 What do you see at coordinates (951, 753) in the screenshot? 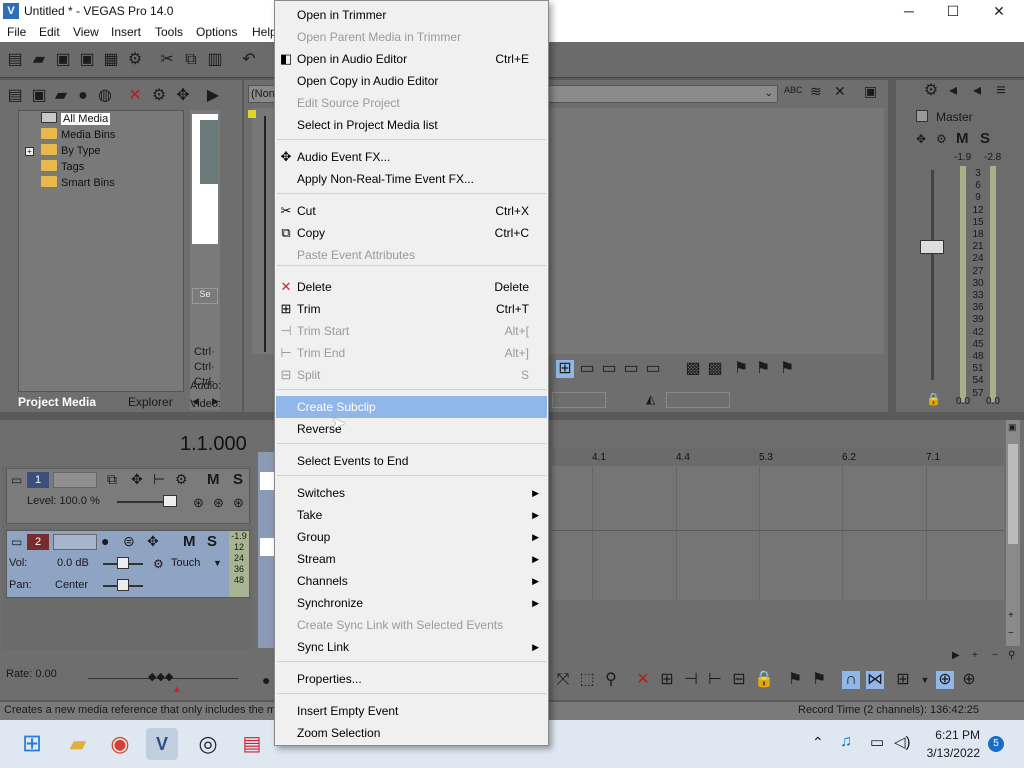
I see `clock-date: 3/13/2022` at bounding box center [951, 753].